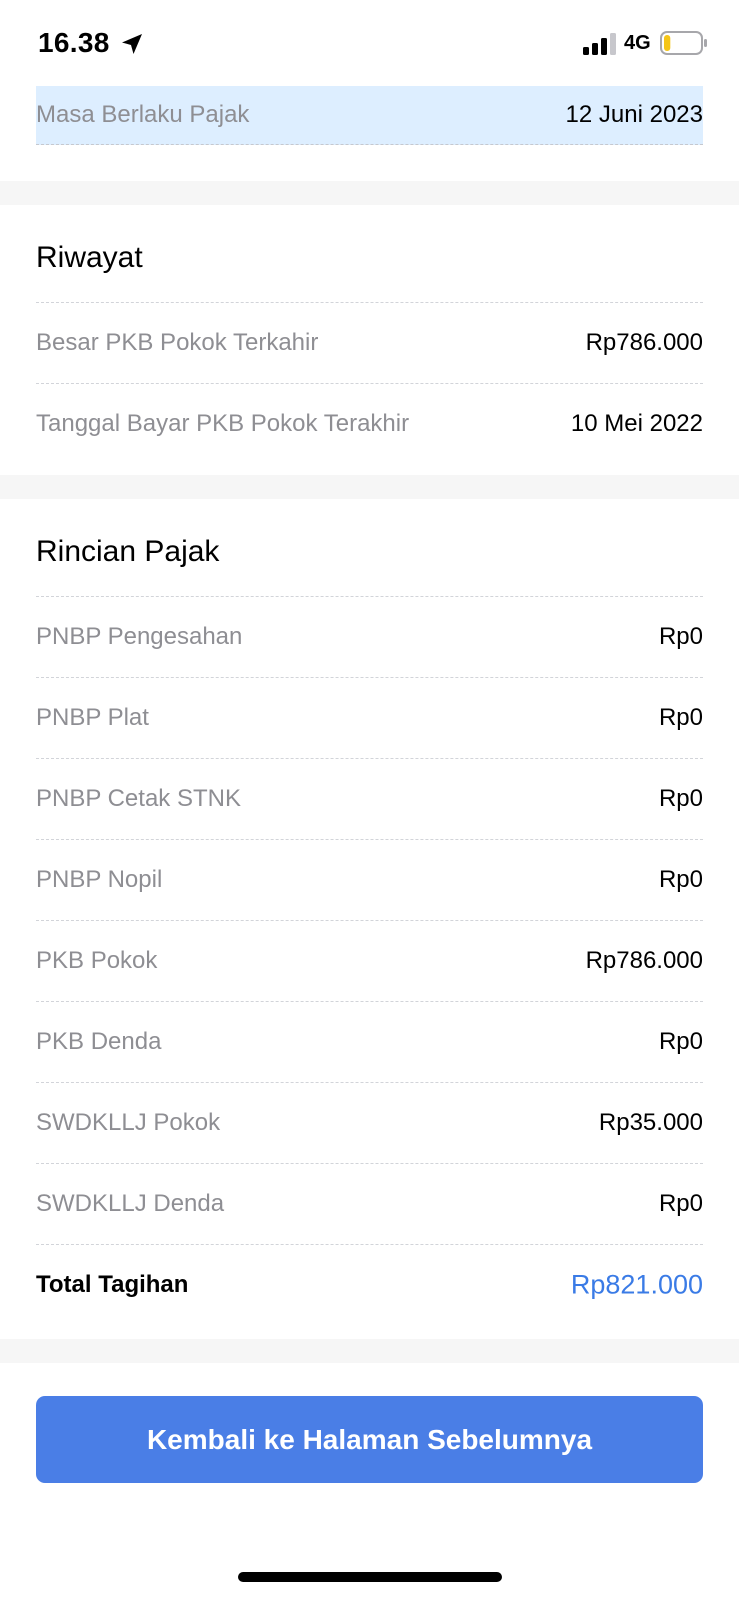 The image size is (739, 1600). I want to click on back-to-previous-page-button: Kembali ke Halaman Sebelumnya, so click(369, 1439).